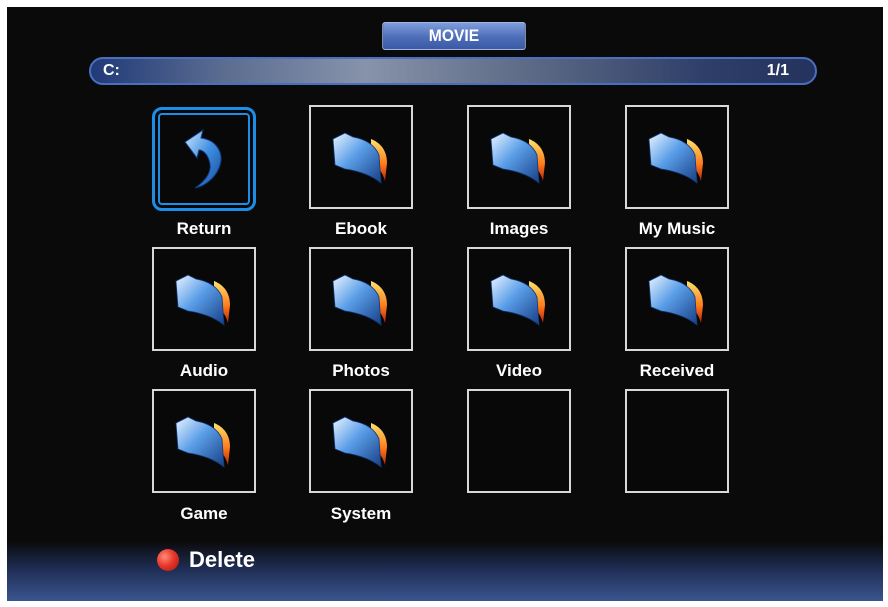  What do you see at coordinates (361, 228) in the screenshot?
I see `tile-label: Ebook` at bounding box center [361, 228].